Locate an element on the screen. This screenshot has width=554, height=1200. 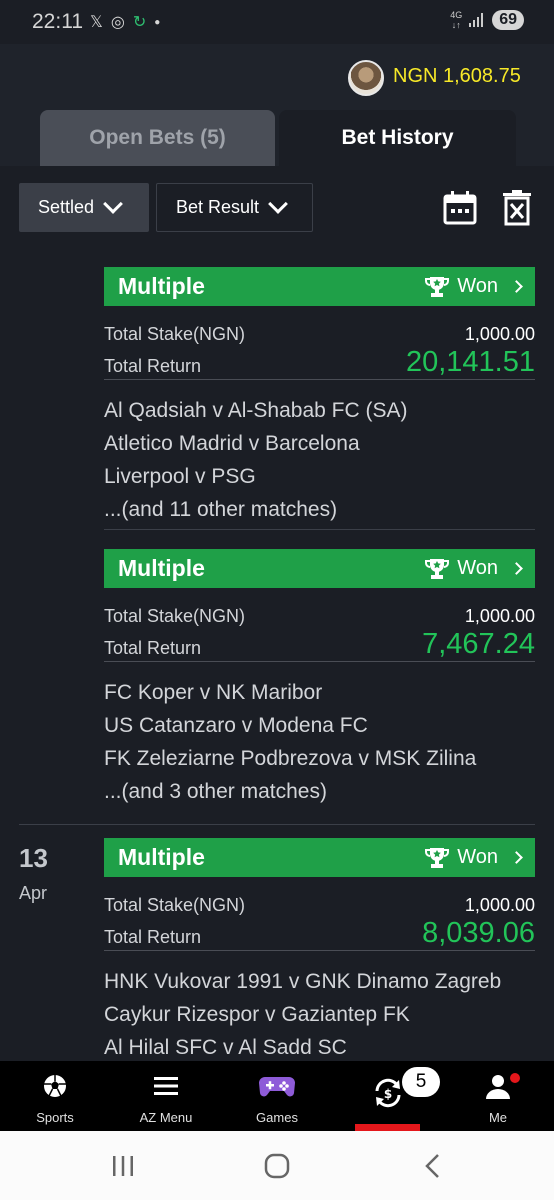
status-time: 22:11 is located at coordinates (57, 21).